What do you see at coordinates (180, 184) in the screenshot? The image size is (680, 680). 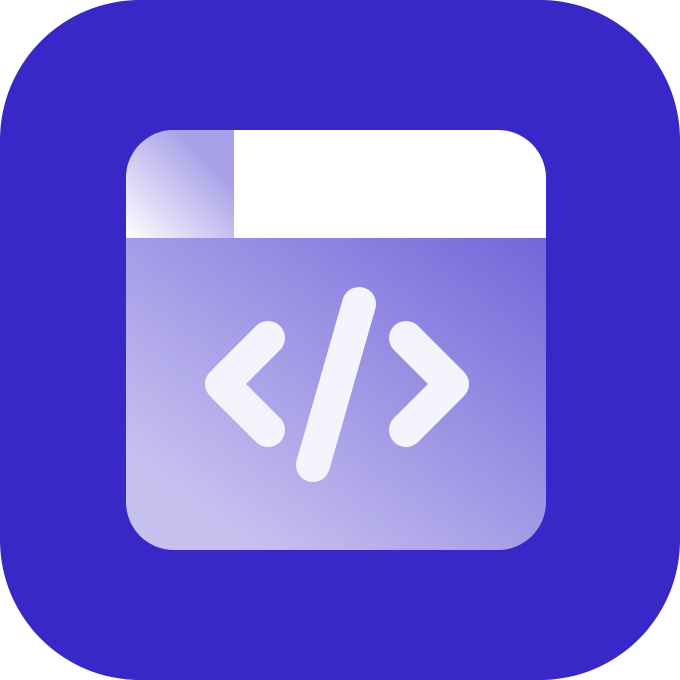 I see `window-corner-tab` at bounding box center [180, 184].